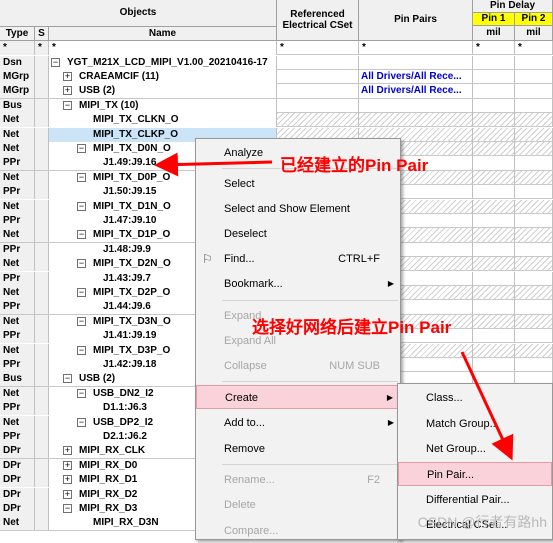 This screenshot has width=553, height=543. Describe the element at coordinates (352, 327) in the screenshot. I see `annotation-create-pin-pair: 选择好网络后建立Pin Pair` at that location.